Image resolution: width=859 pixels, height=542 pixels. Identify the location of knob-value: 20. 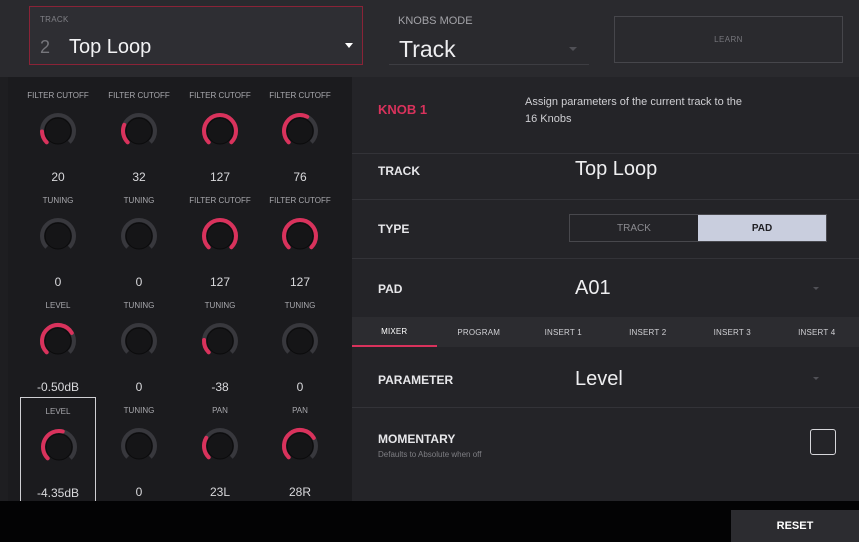
(58, 177).